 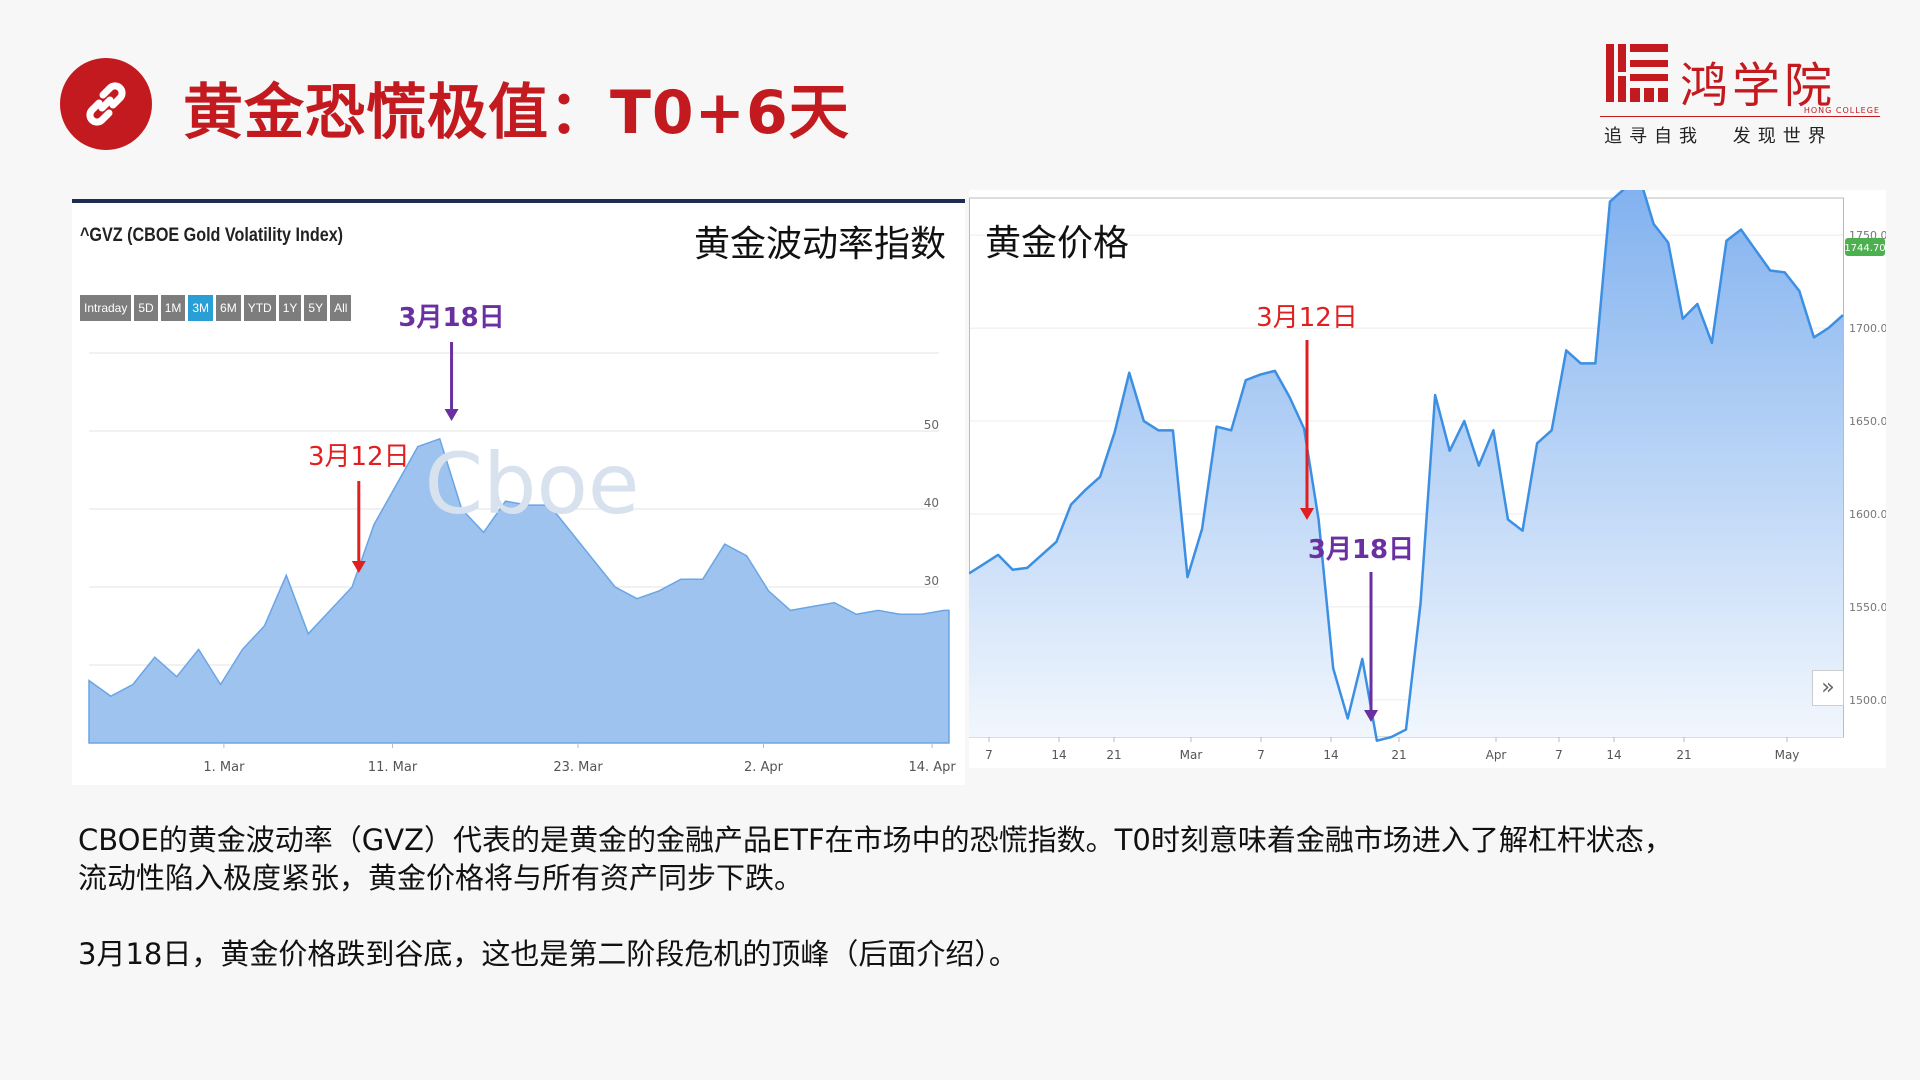 What do you see at coordinates (341, 308) in the screenshot?
I see `range-button-all: All` at bounding box center [341, 308].